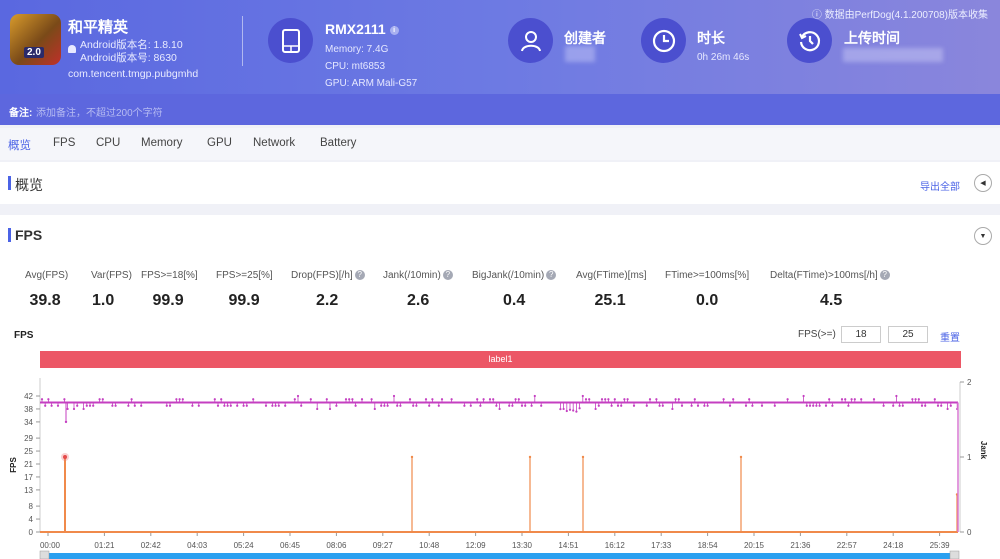 This screenshot has width=1000, height=559. What do you see at coordinates (72, 49) in the screenshot?
I see `android-icon` at bounding box center [72, 49].